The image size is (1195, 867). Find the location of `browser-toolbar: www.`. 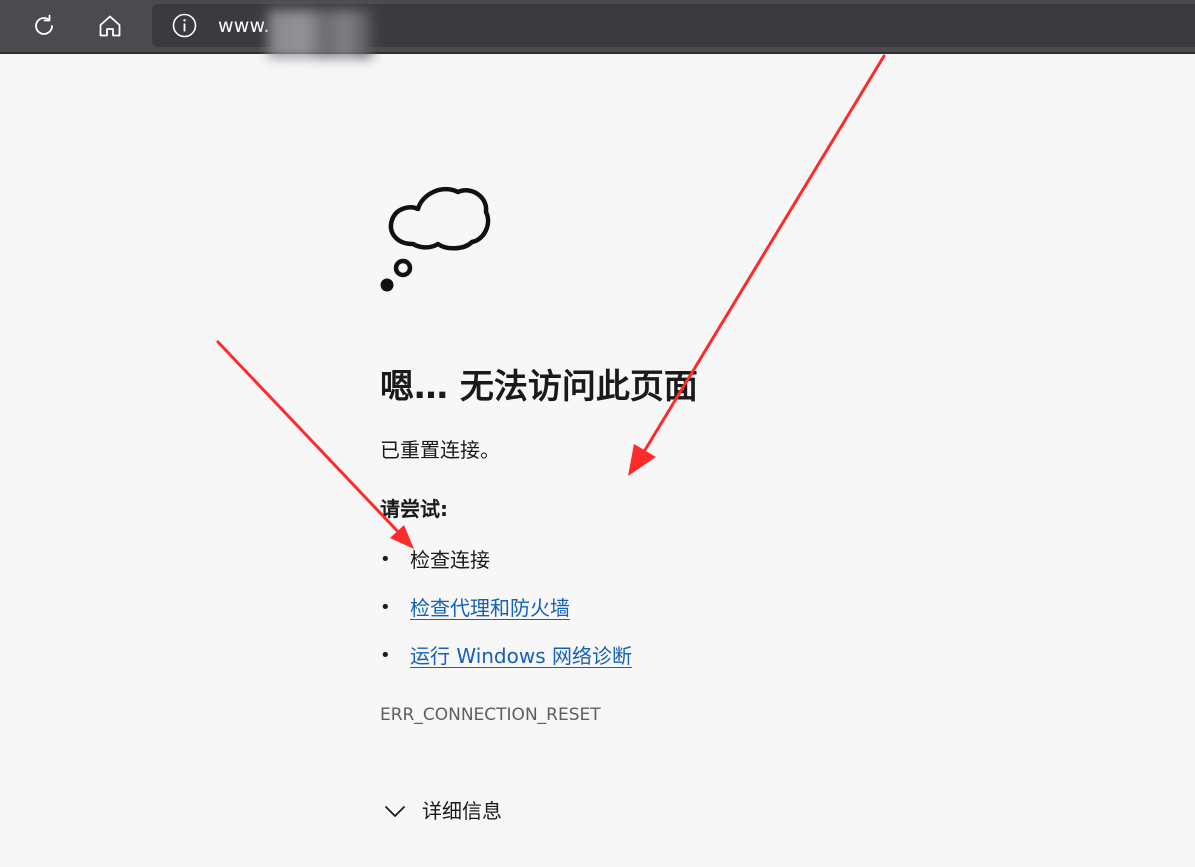

browser-toolbar: www. is located at coordinates (597, 29).